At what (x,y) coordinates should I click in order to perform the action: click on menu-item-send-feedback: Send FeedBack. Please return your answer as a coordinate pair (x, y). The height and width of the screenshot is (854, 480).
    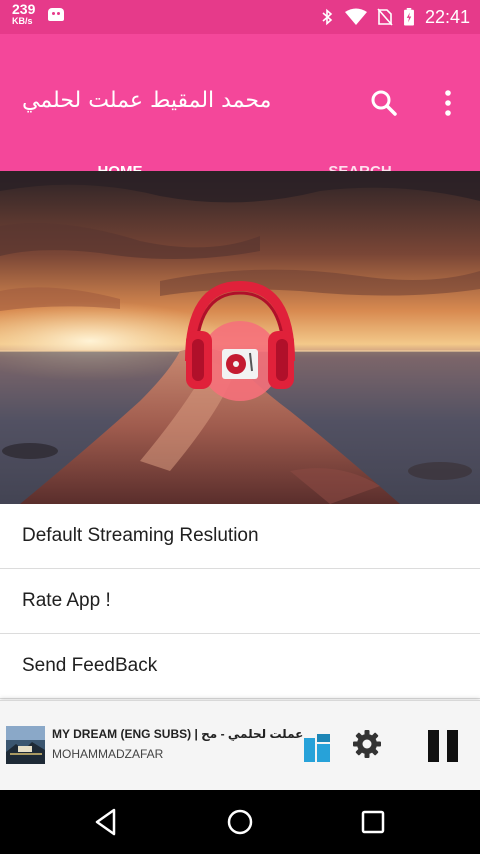
    Looking at the image, I should click on (240, 666).